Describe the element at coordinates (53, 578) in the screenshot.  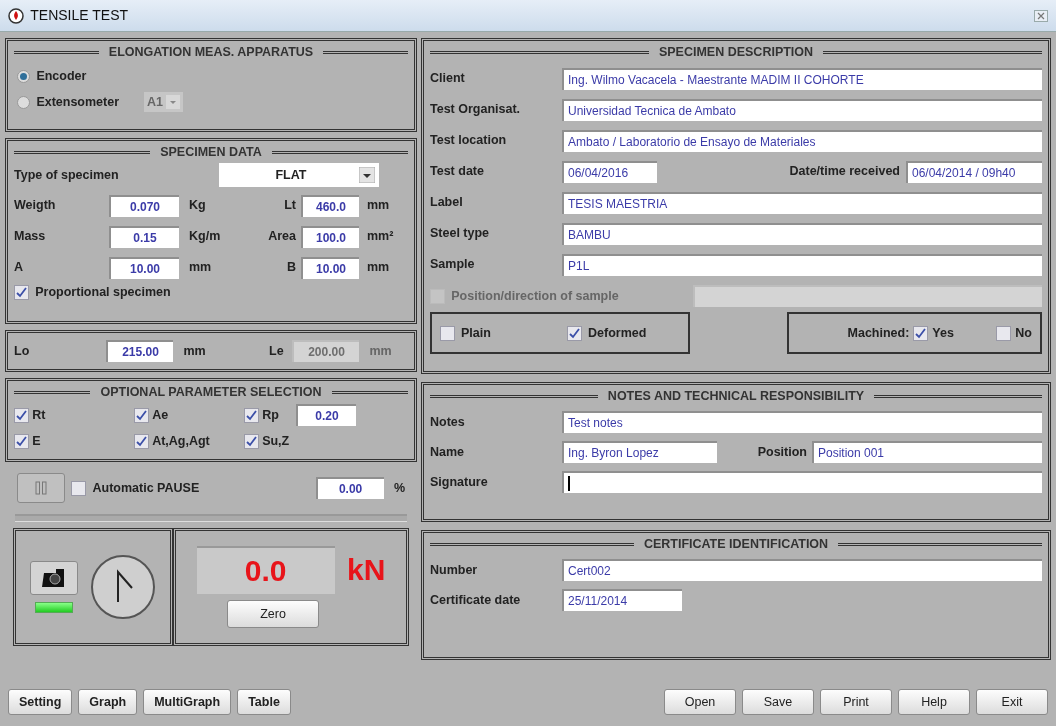
I see `camera-button` at that location.